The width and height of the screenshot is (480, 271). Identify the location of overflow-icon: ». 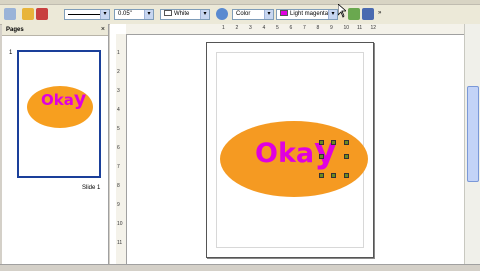
(381, 14).